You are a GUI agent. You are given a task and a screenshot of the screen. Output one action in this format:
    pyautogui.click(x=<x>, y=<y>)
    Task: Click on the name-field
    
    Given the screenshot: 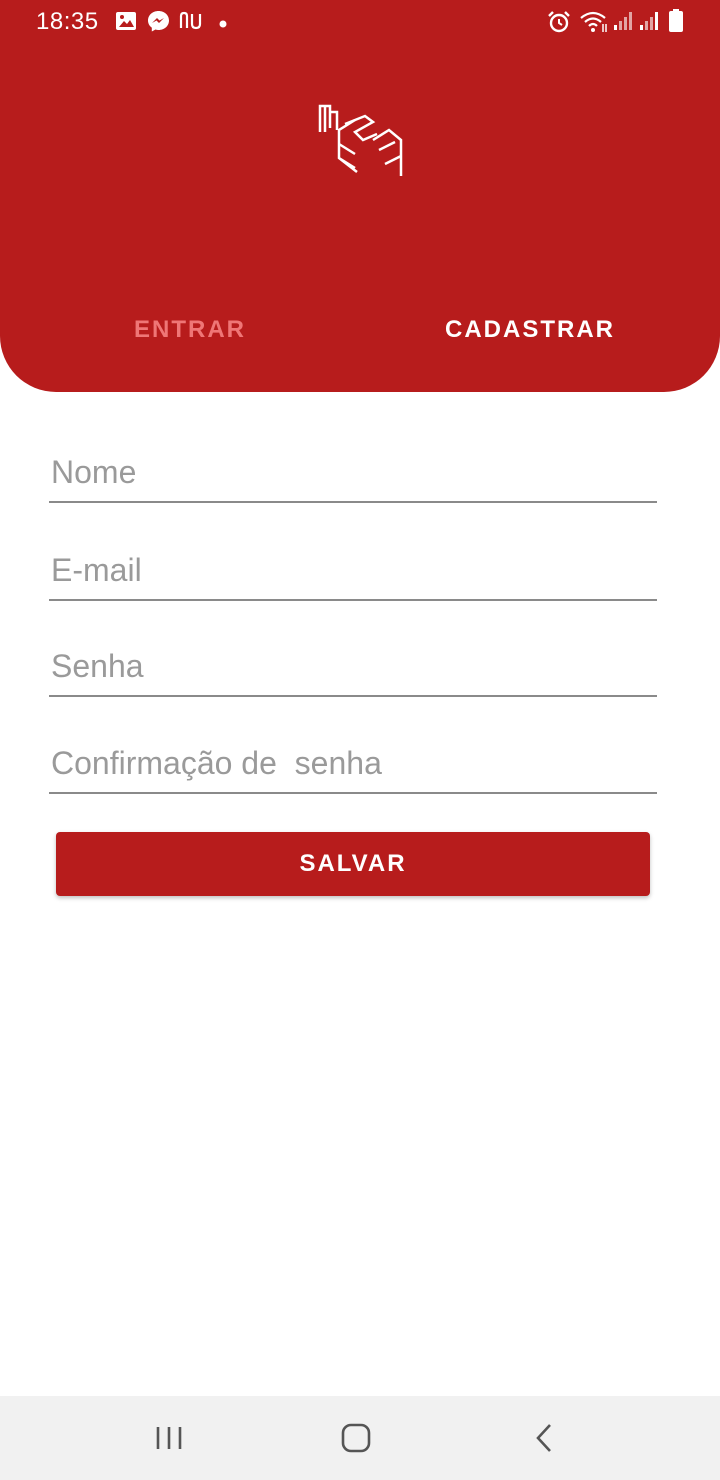 What is the action you would take?
    pyautogui.click(x=353, y=473)
    